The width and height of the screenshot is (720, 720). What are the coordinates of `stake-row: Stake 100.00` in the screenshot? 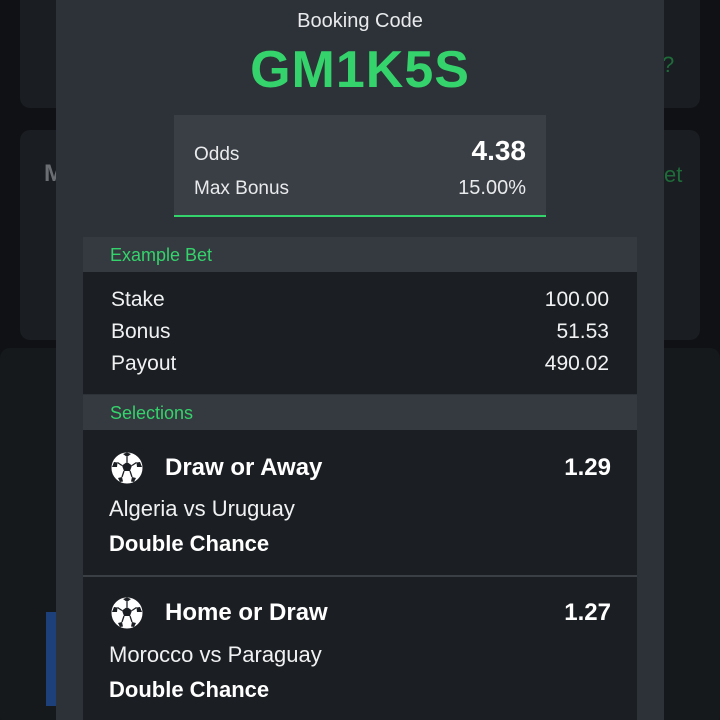 It's located at (360, 300).